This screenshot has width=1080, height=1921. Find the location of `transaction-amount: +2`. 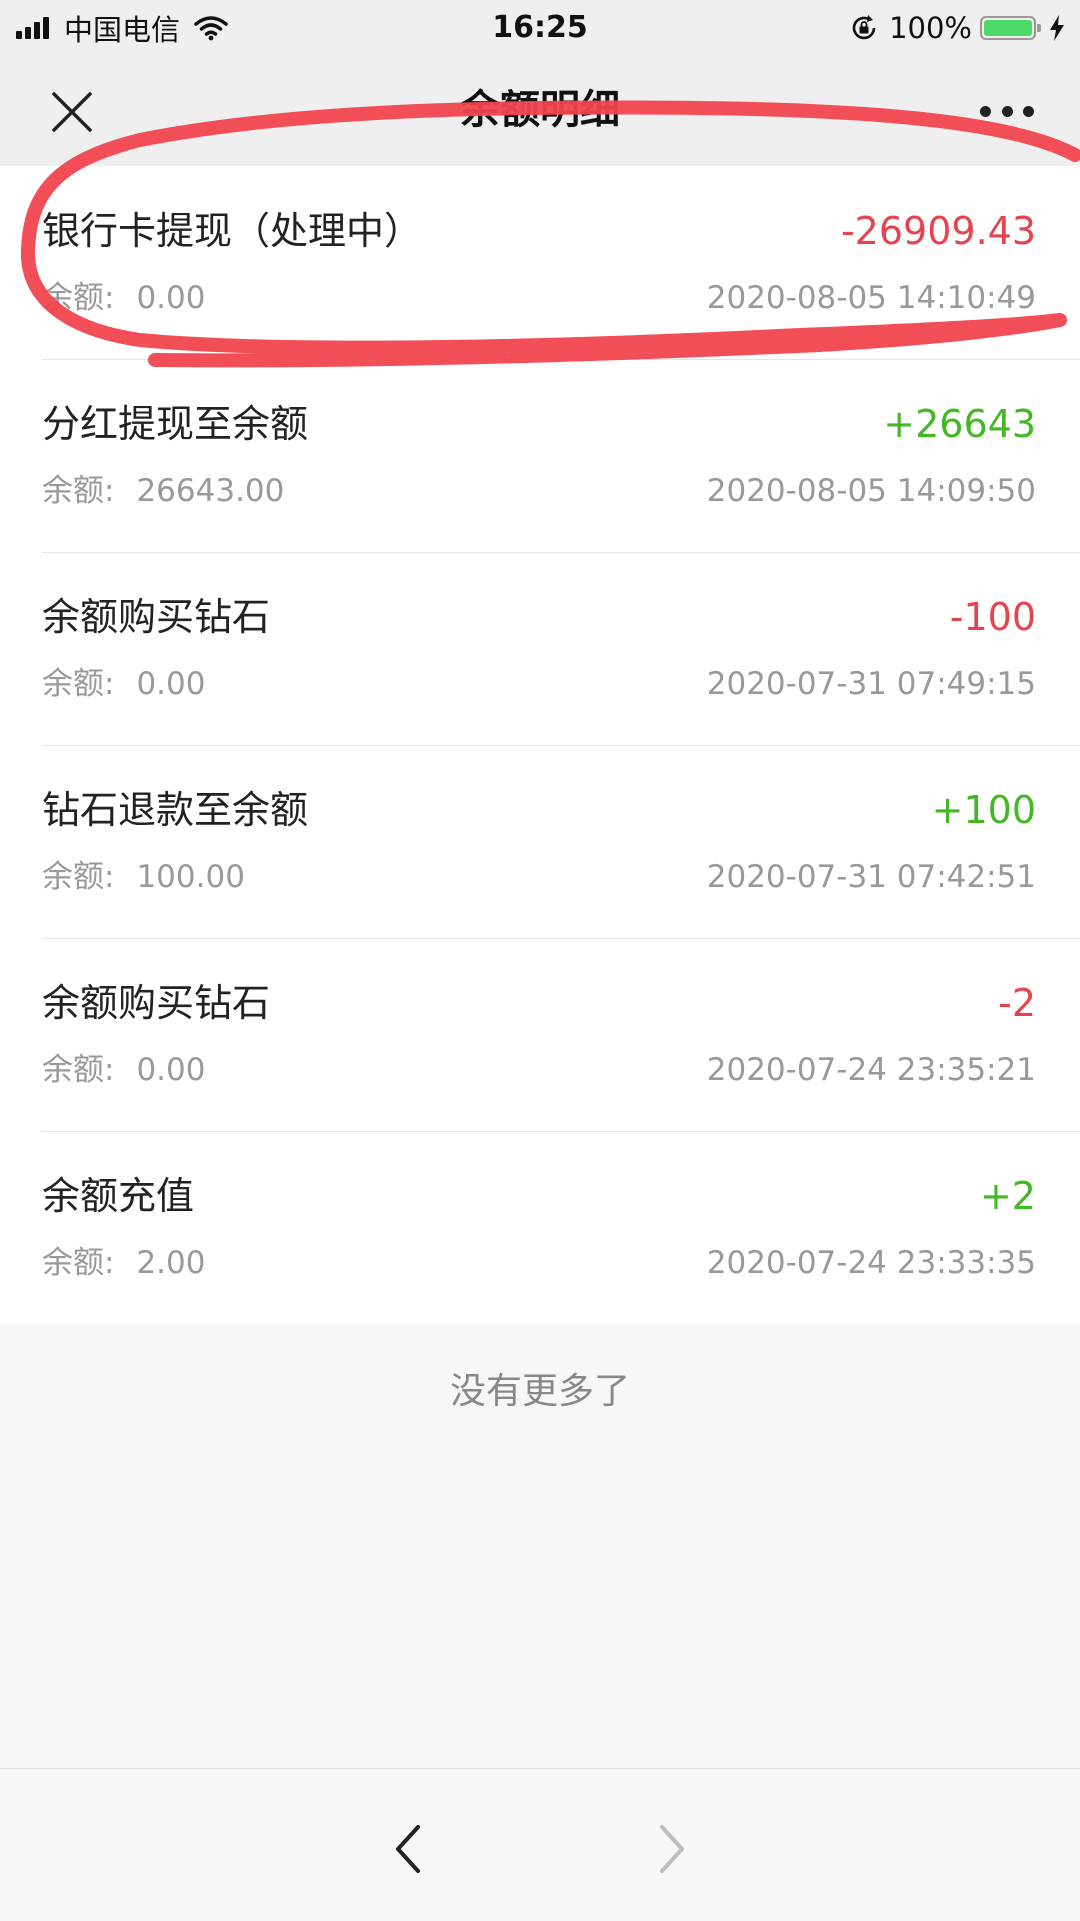

transaction-amount: +2 is located at coordinates (1007, 1196).